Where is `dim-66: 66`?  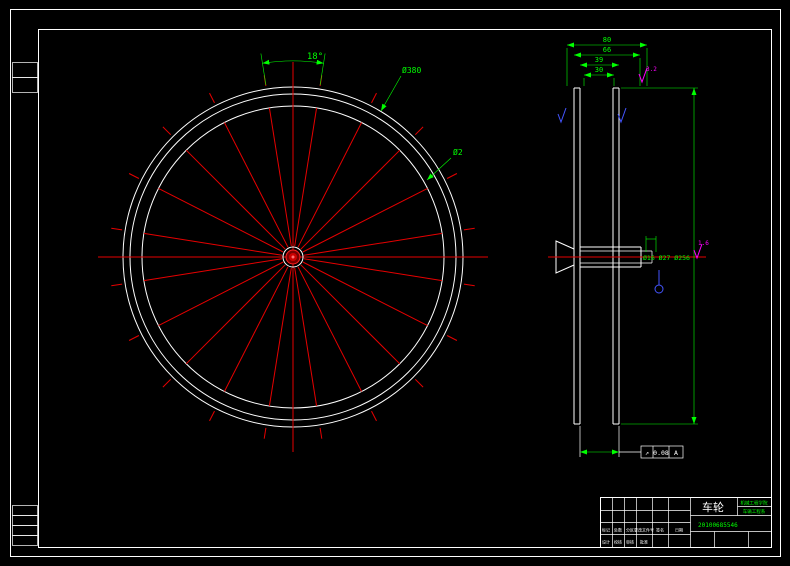 dim-66: 66 is located at coordinates (607, 50).